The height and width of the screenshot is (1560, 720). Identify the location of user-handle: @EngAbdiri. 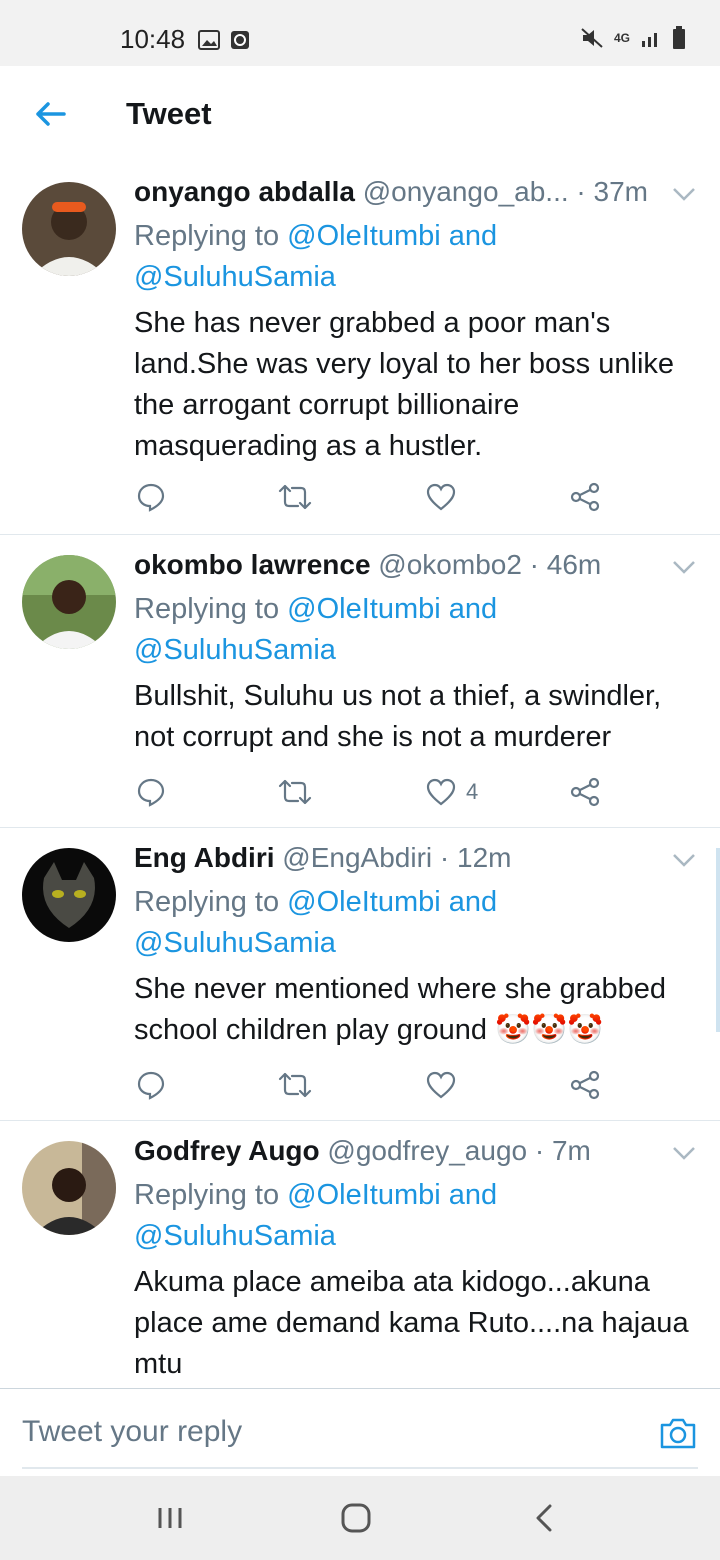
(357, 857).